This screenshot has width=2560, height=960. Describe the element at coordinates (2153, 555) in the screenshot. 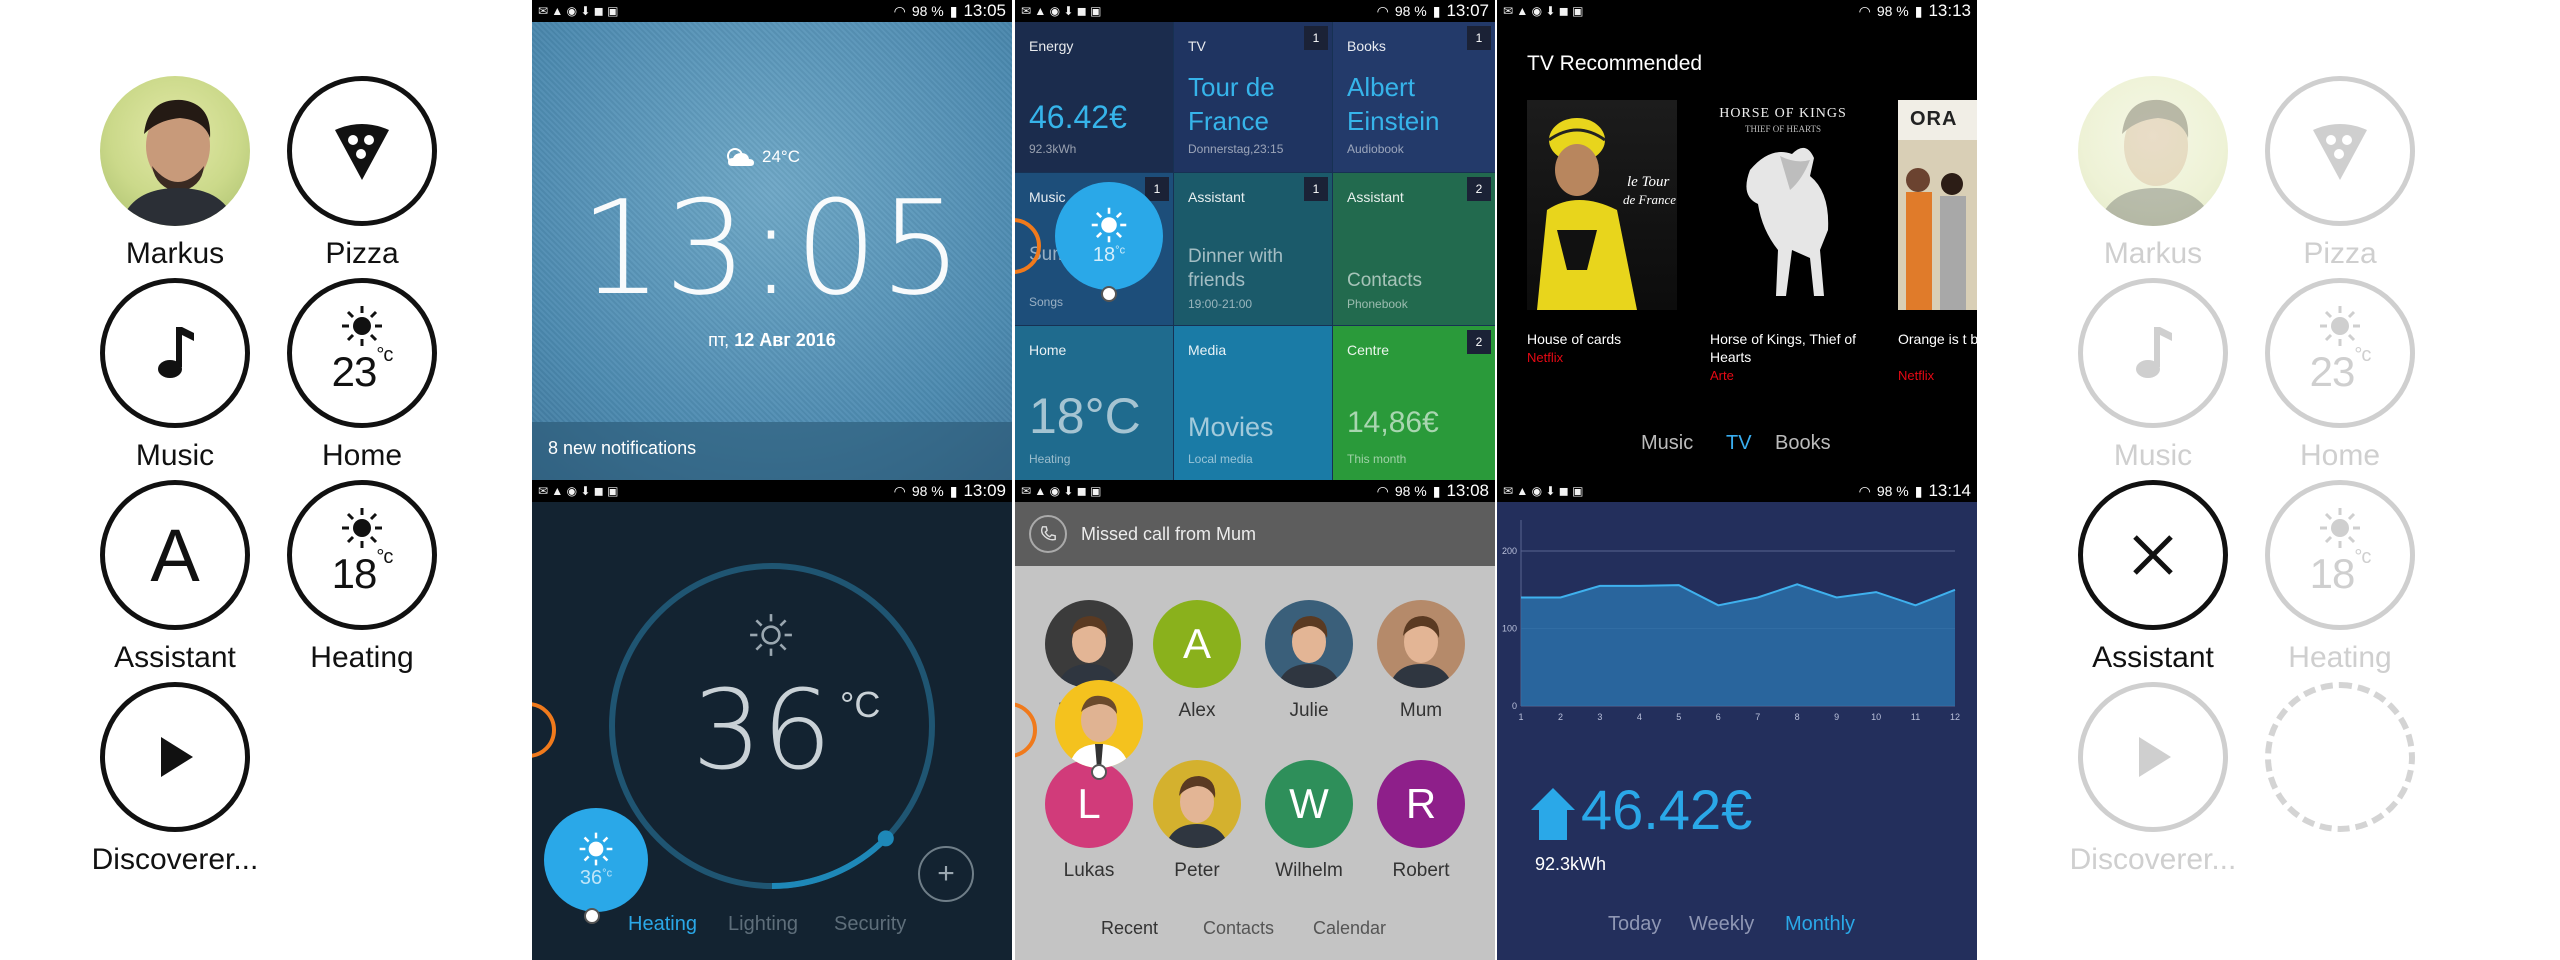

I see `assistant-close-button` at that location.